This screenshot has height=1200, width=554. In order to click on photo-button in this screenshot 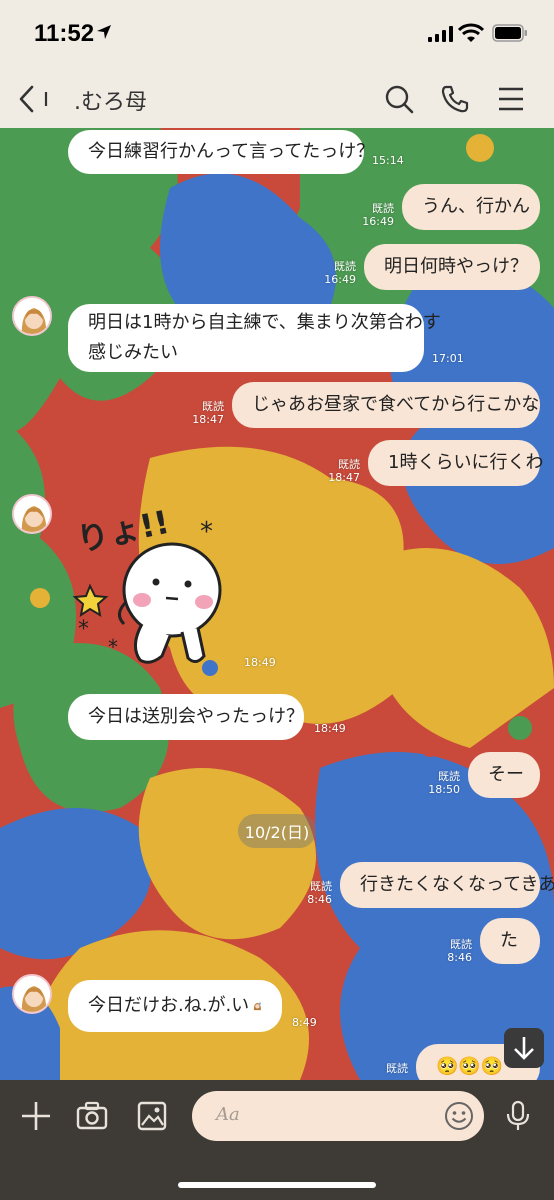, I will do `click(152, 1116)`.